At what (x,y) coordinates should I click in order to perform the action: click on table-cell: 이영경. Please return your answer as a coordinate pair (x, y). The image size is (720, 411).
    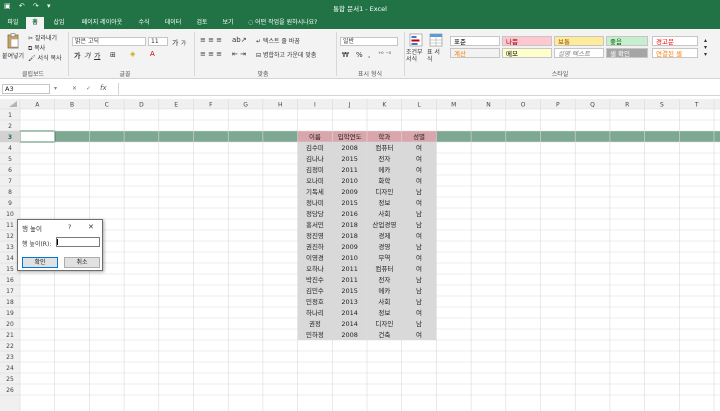
    Looking at the image, I should click on (315, 257).